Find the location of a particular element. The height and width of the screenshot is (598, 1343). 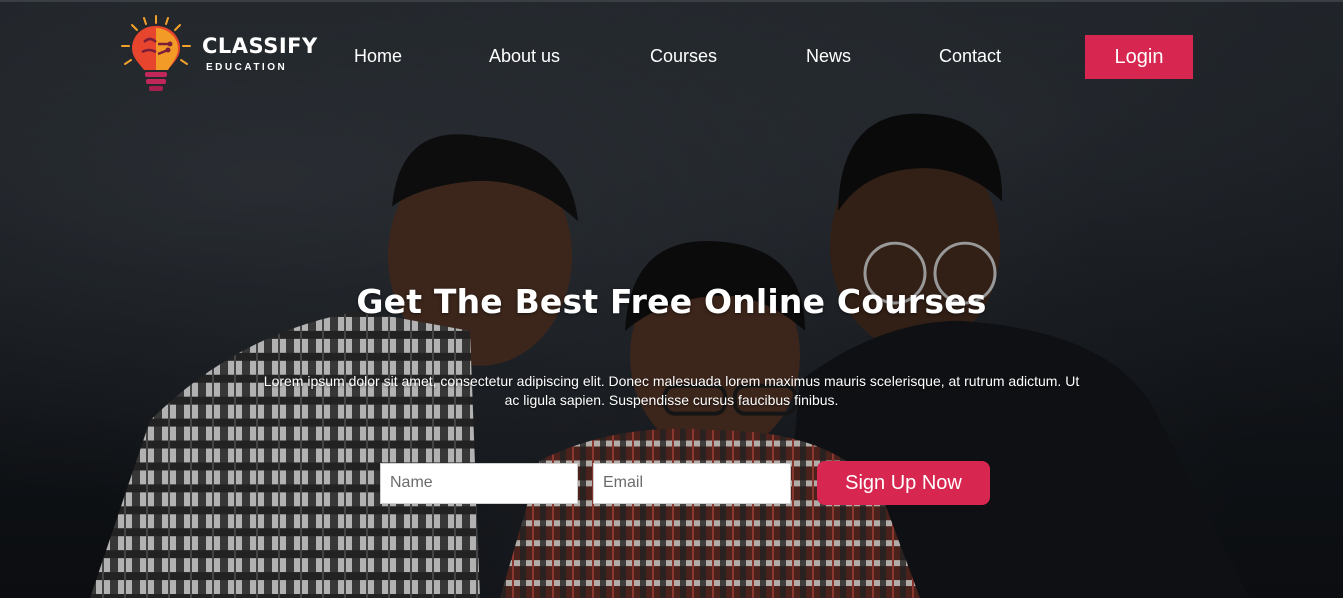

nav-about-us: About us is located at coordinates (524, 56).